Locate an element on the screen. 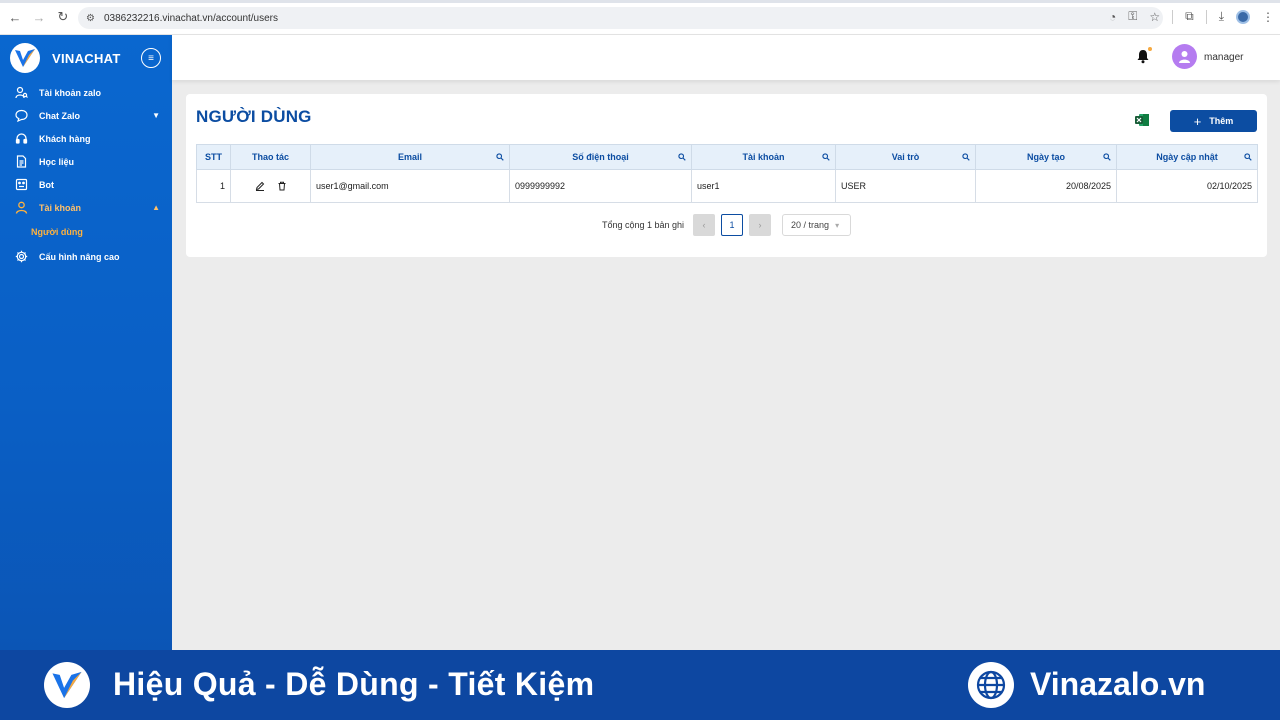  sidebar-item-label: Khách hàng is located at coordinates (65, 138).